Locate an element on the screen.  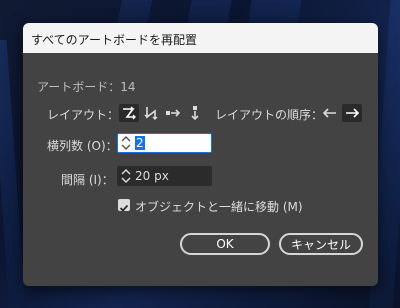
dialog-title: すべてのアートボードを再配置 is located at coordinates (114, 40).